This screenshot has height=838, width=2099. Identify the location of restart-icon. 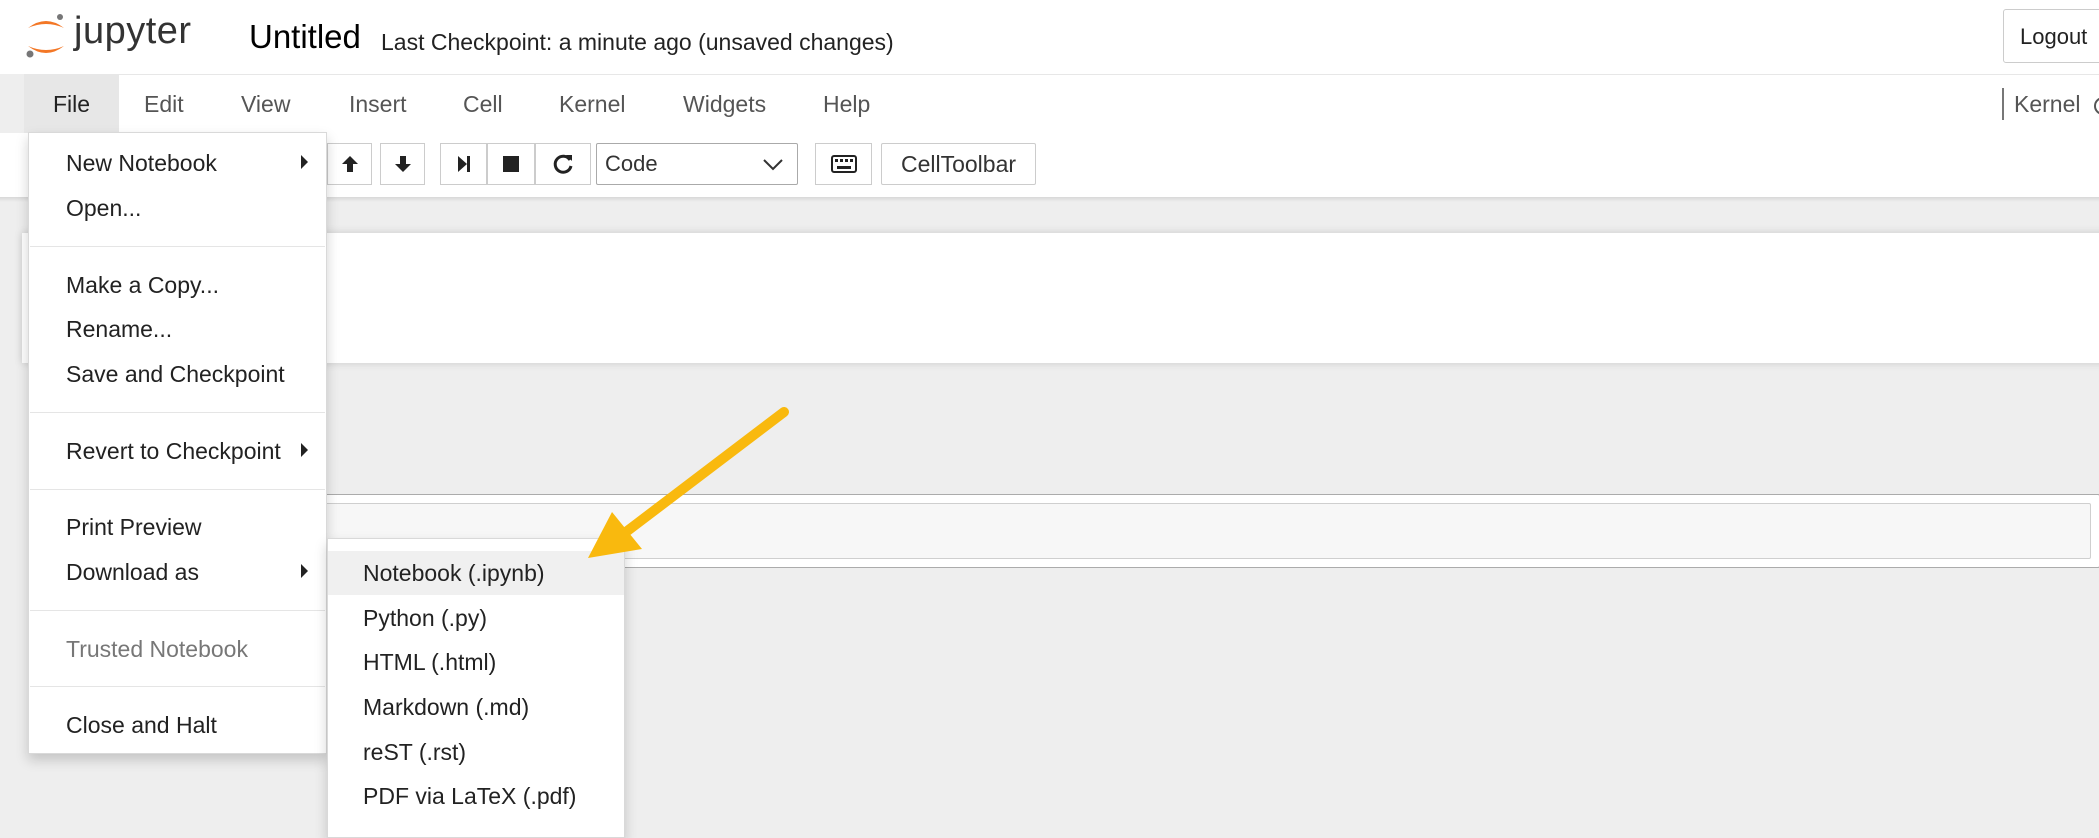
(563, 164).